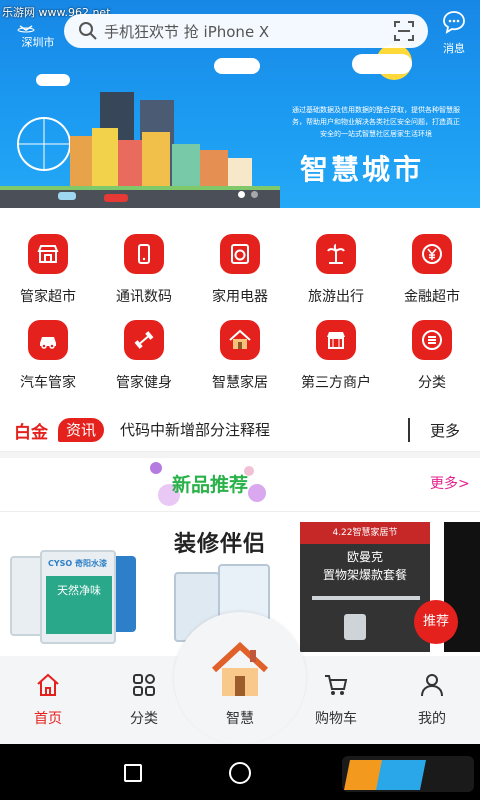  Describe the element at coordinates (144, 700) in the screenshot. I see `tab-category: 分类` at that location.